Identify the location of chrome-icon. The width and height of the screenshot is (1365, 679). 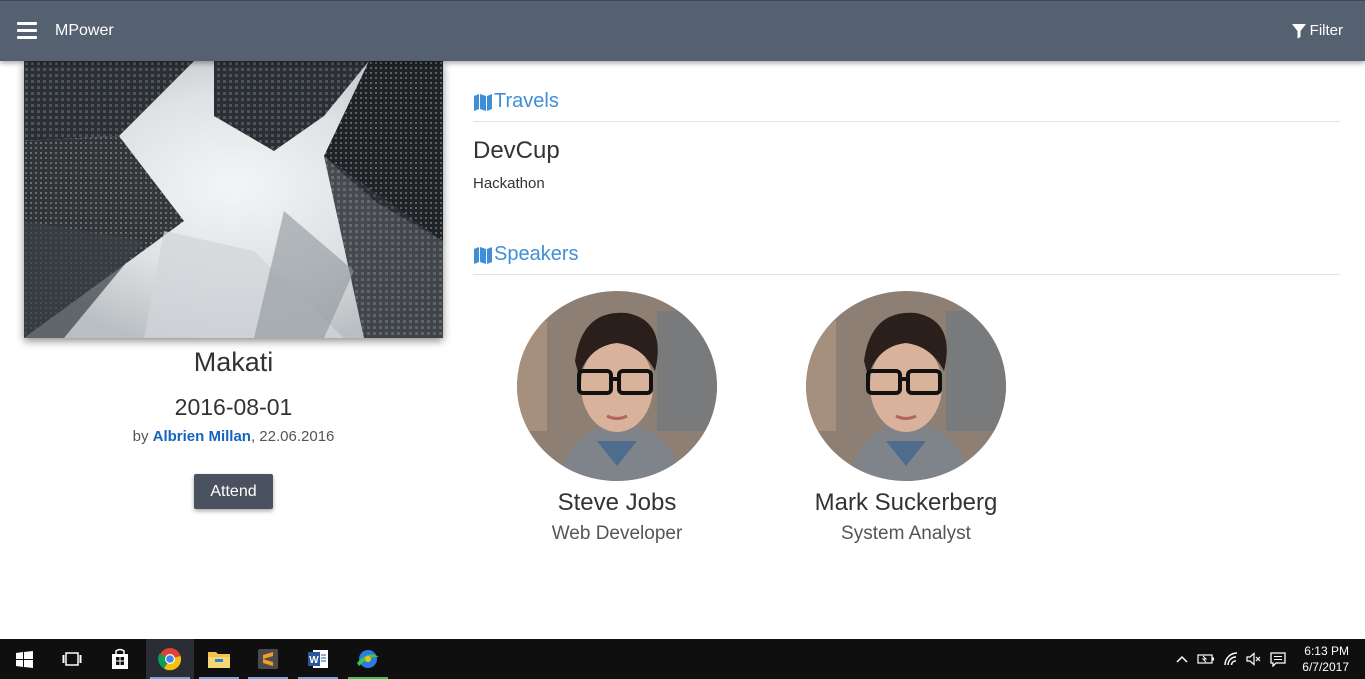
(170, 659).